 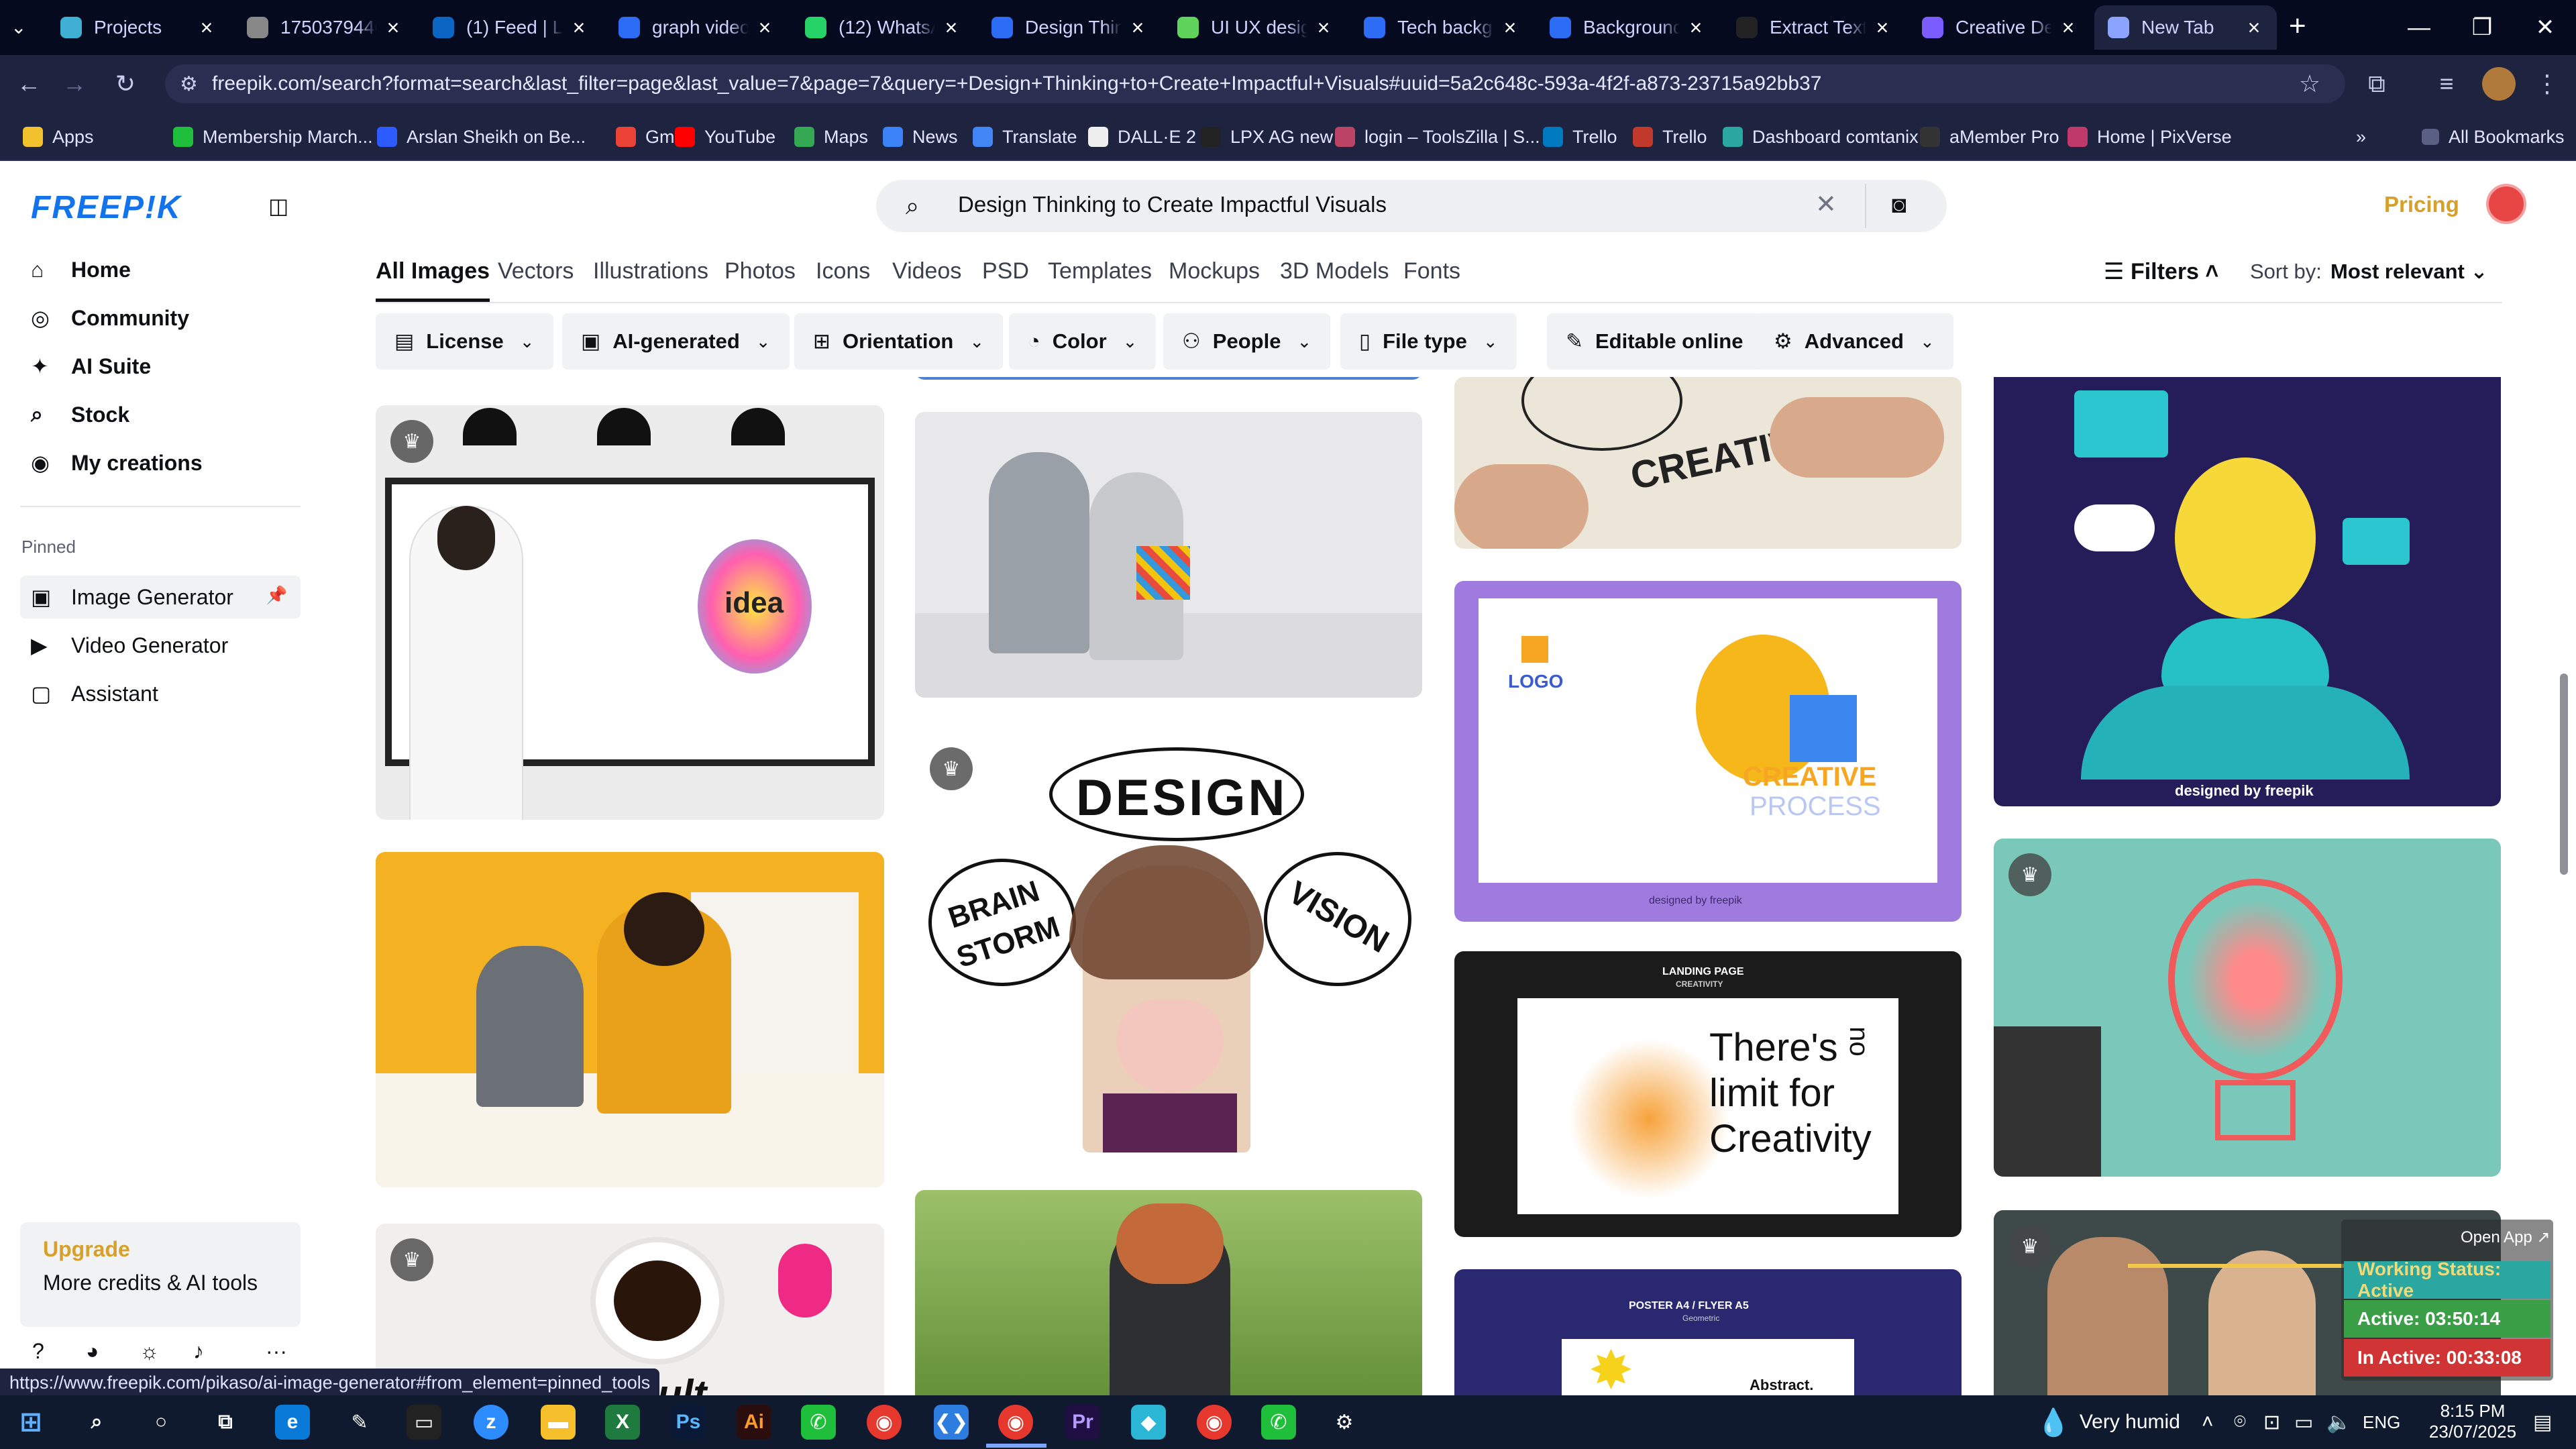 I want to click on sidebar-item-community: ◎ Community, so click(x=110, y=318).